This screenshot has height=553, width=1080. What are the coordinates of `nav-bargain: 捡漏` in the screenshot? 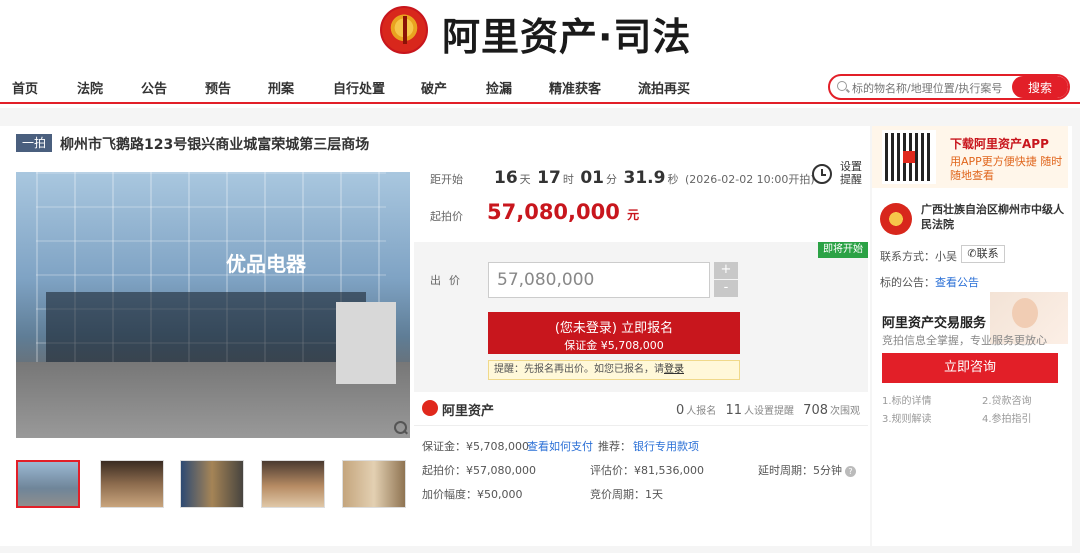 It's located at (499, 87).